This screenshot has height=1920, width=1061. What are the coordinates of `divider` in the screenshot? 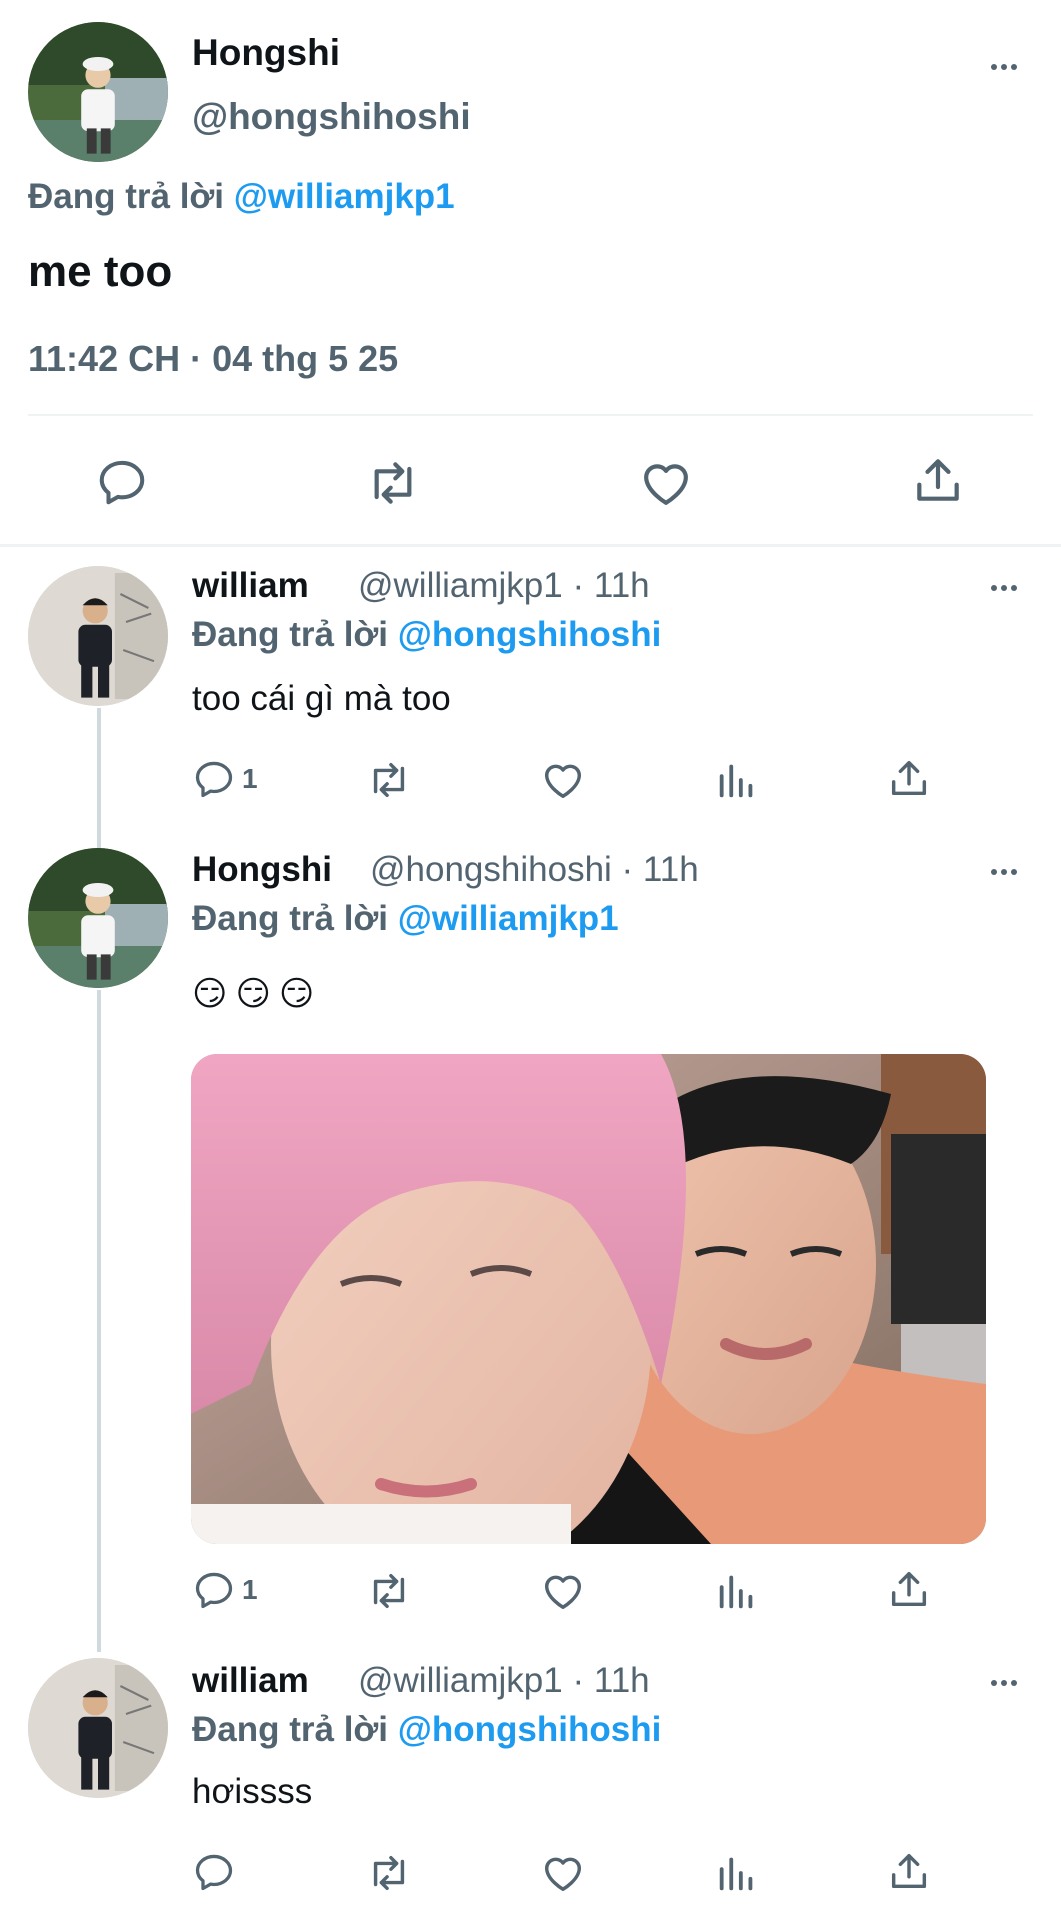 It's located at (530, 415).